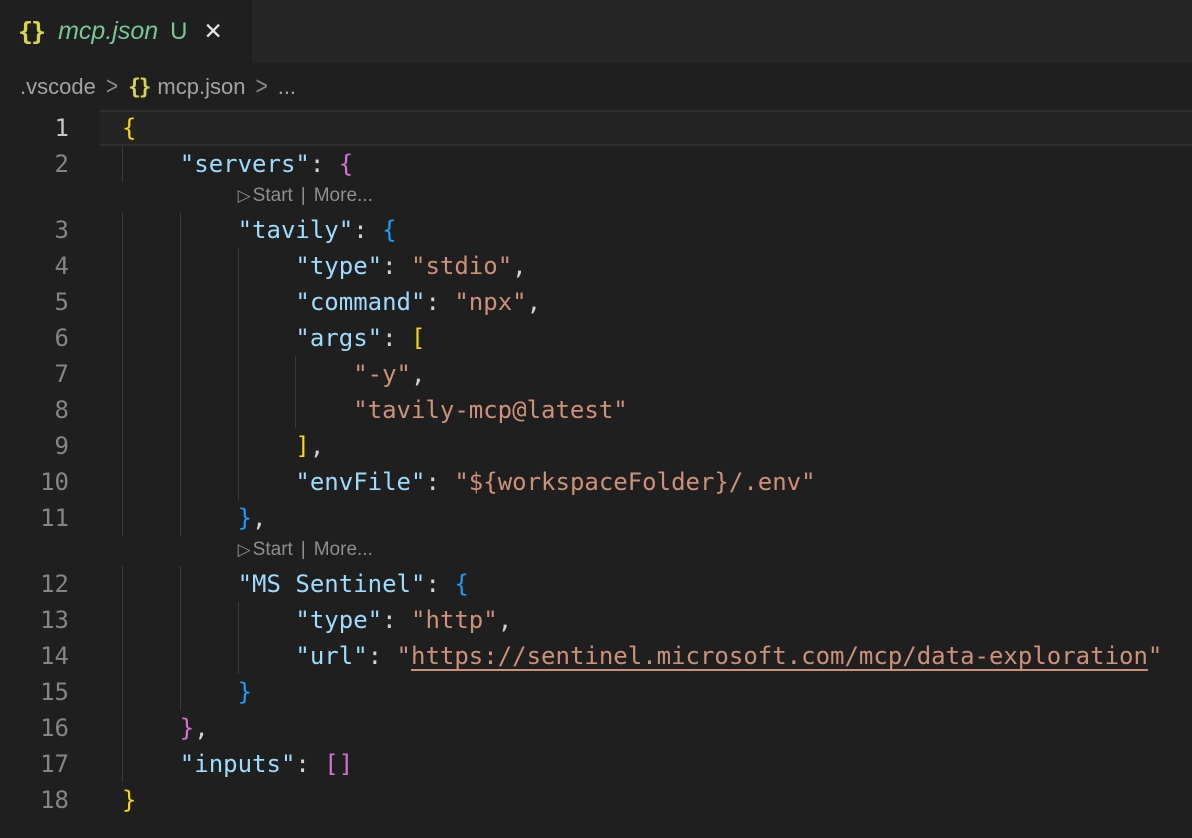 The width and height of the screenshot is (1192, 838). Describe the element at coordinates (646, 620) in the screenshot. I see `code-line-content: "type": "http",` at that location.